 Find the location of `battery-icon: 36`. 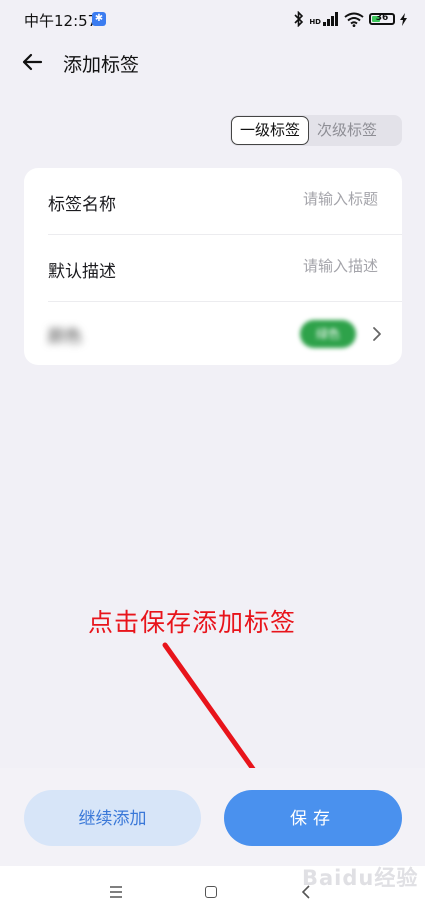

battery-icon: 36 is located at coordinates (382, 19).